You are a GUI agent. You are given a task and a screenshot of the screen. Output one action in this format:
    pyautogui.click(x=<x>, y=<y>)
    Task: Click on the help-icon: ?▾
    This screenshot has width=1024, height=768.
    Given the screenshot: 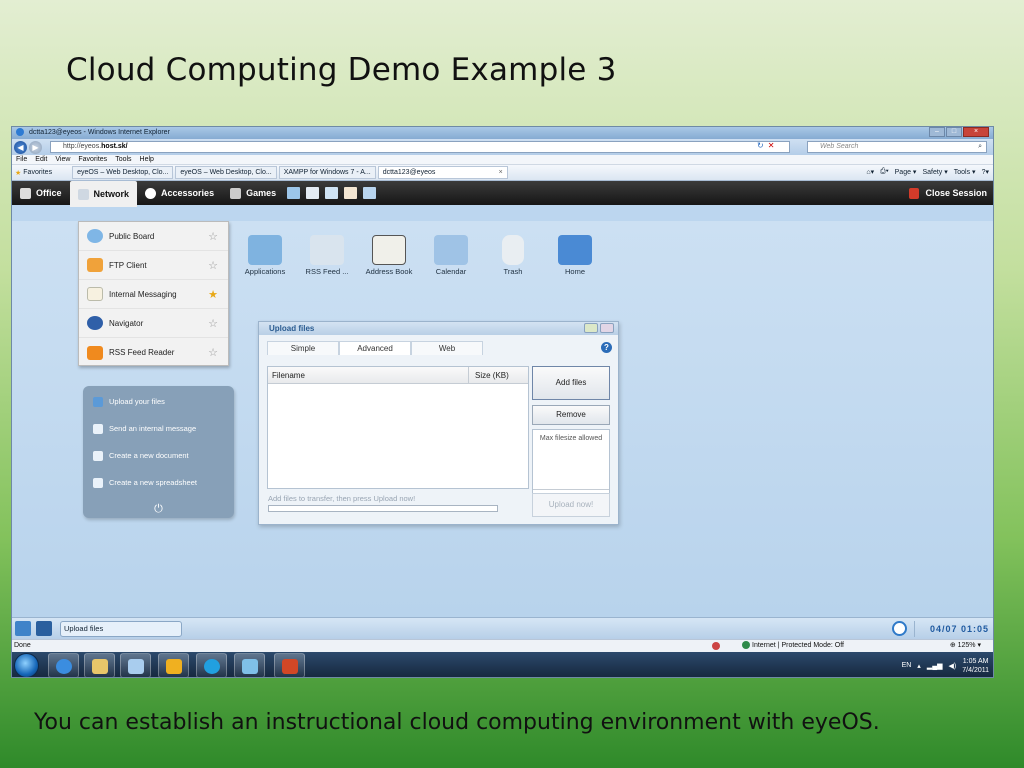 What is the action you would take?
    pyautogui.click(x=985, y=172)
    